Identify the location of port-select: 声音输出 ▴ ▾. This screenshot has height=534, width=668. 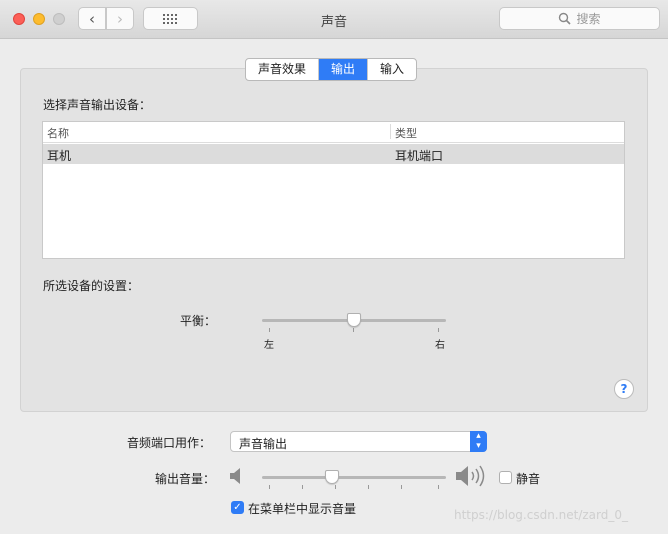
(358, 441).